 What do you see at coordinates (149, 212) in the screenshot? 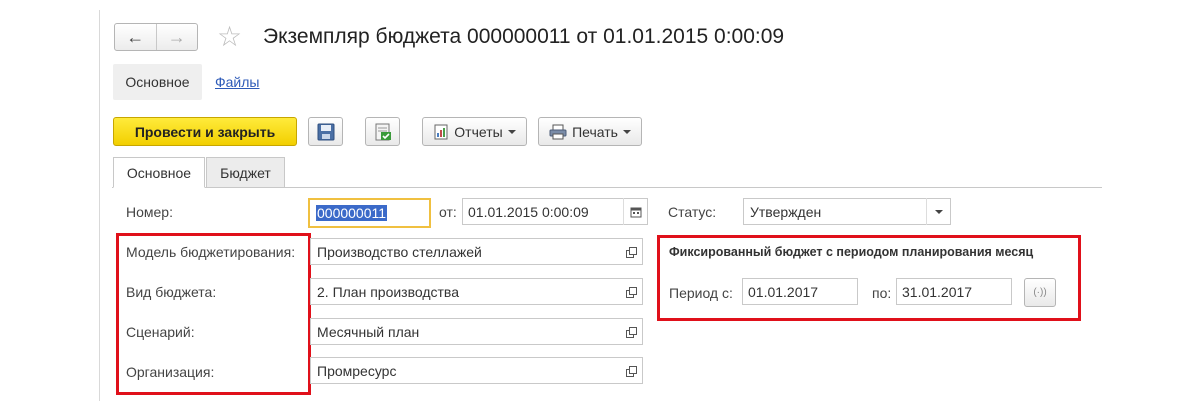
I see `number-label: Номер:` at bounding box center [149, 212].